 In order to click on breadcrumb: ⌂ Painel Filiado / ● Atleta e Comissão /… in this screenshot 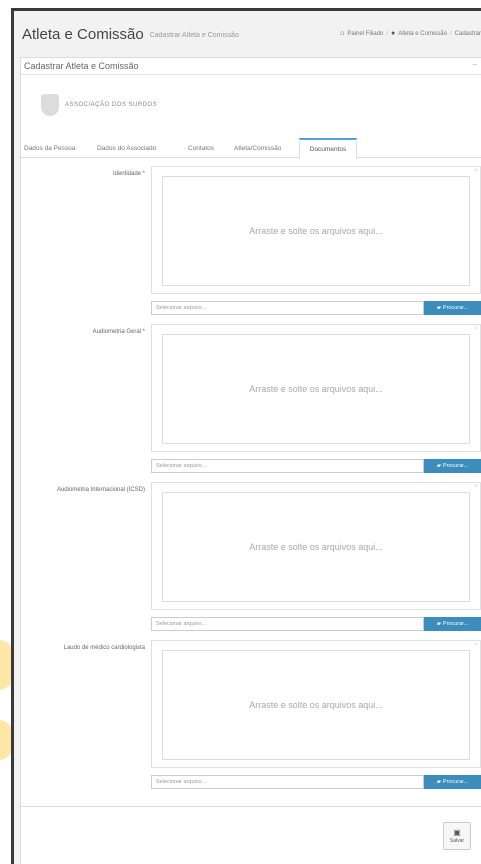, I will do `click(410, 33)`.